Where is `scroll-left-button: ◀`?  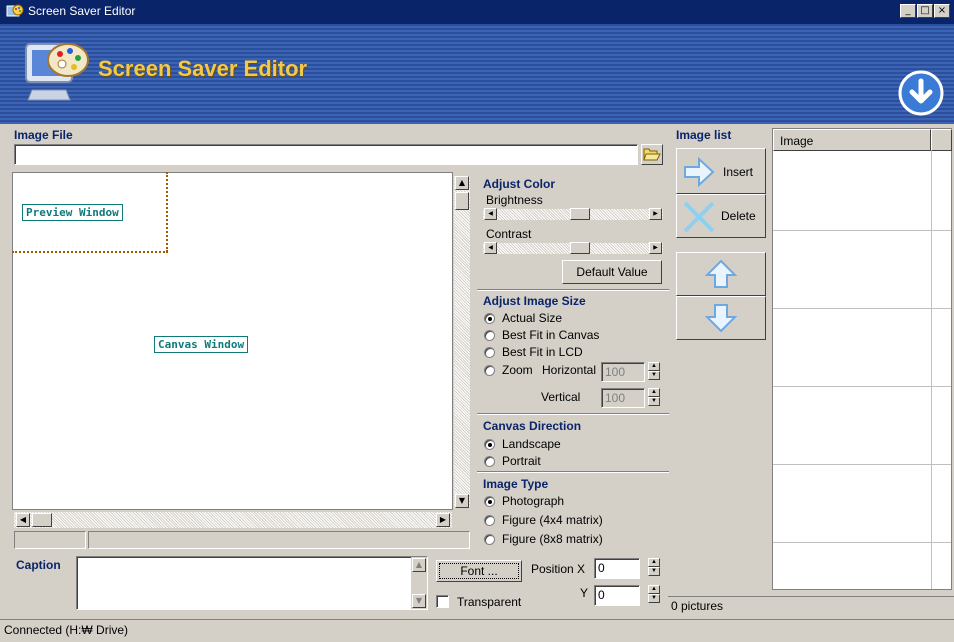
scroll-left-button: ◀ is located at coordinates (23, 520).